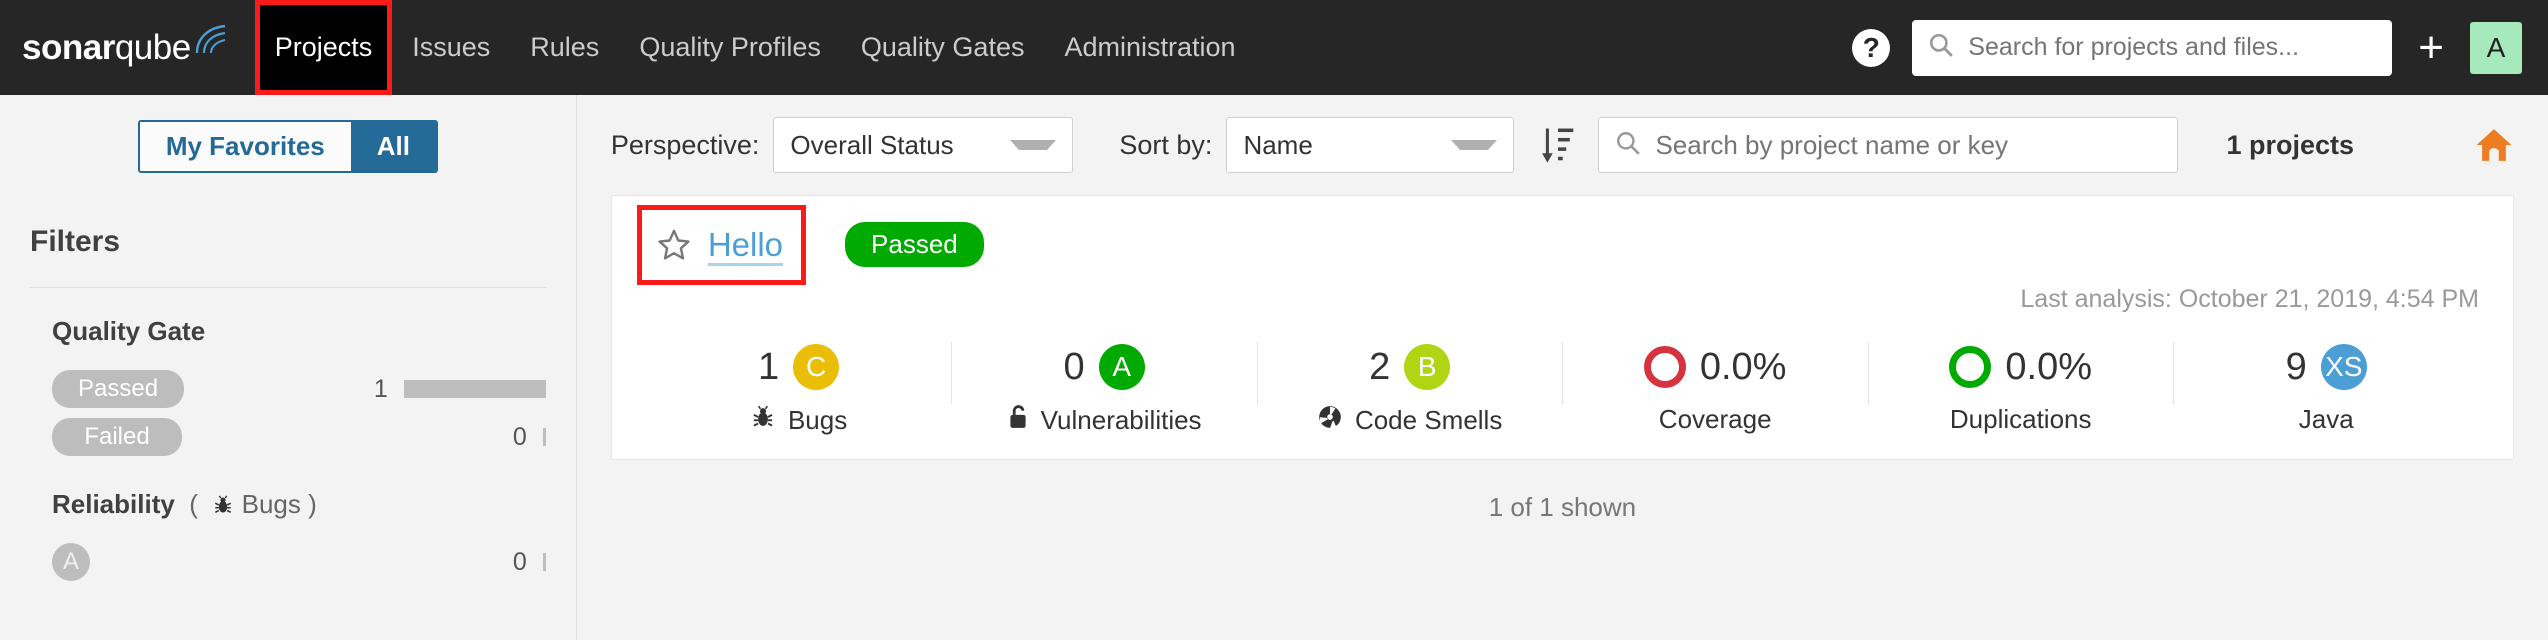  What do you see at coordinates (129, 331) in the screenshot?
I see `facet-quality-gate-title-text: Quality Gate` at bounding box center [129, 331].